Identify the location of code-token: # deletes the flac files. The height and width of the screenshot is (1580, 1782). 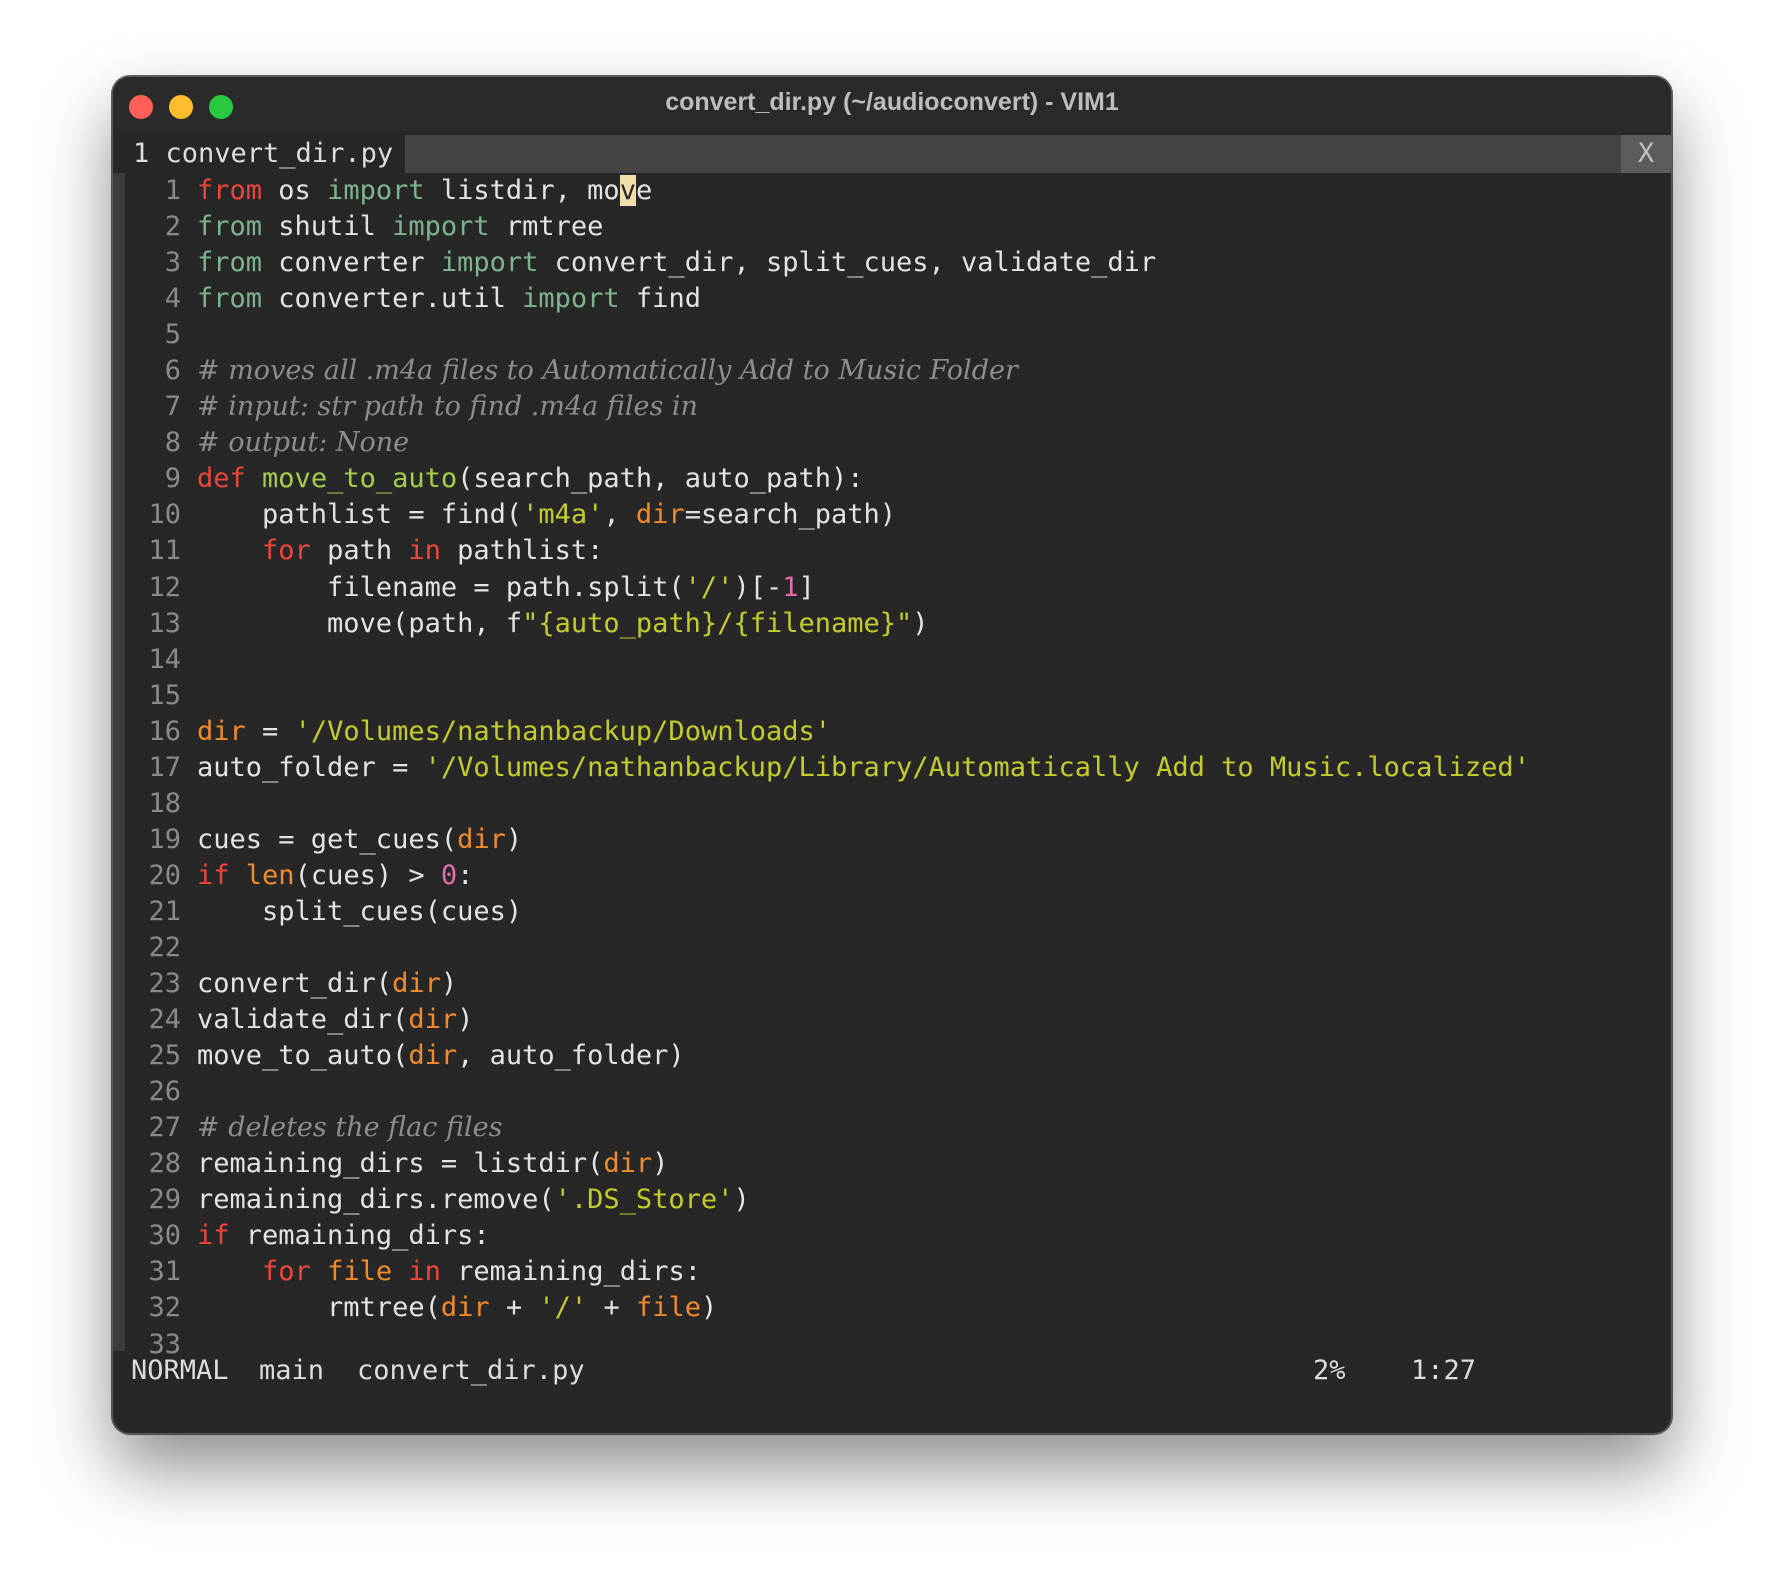
(350, 1128).